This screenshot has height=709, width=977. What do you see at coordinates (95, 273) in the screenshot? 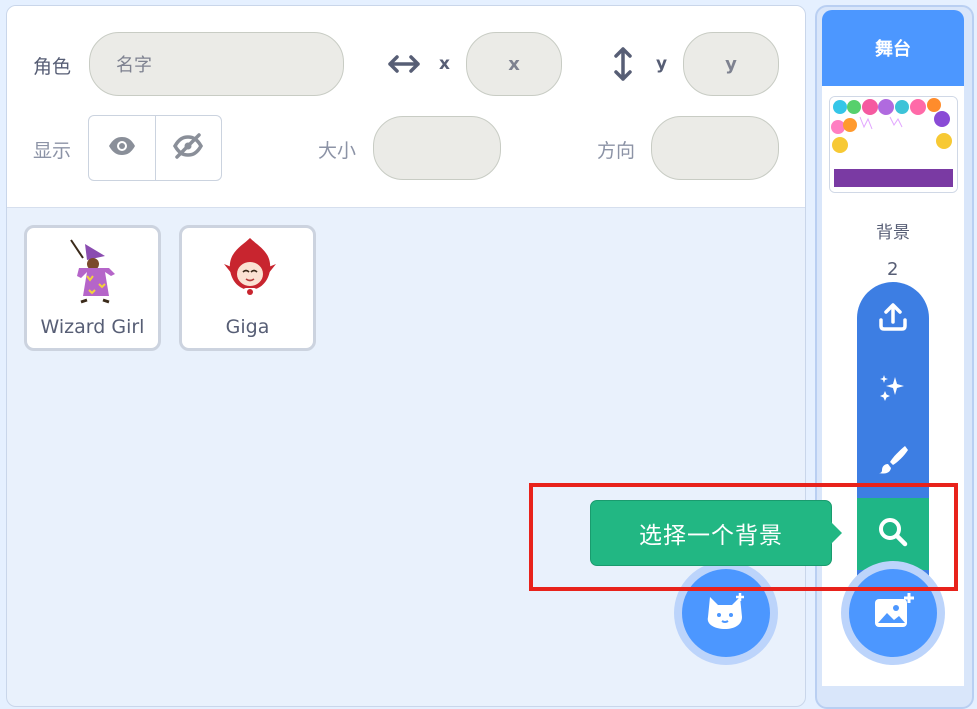
I see `wizard-girl-icon` at bounding box center [95, 273].